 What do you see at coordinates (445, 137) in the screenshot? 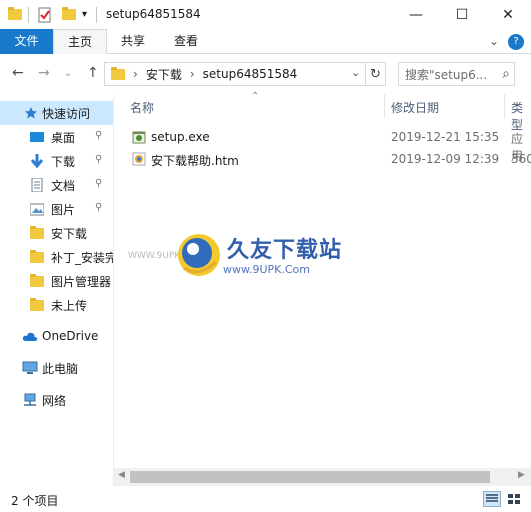
I see `file-date: 2019-12-21 15:35` at bounding box center [445, 137].